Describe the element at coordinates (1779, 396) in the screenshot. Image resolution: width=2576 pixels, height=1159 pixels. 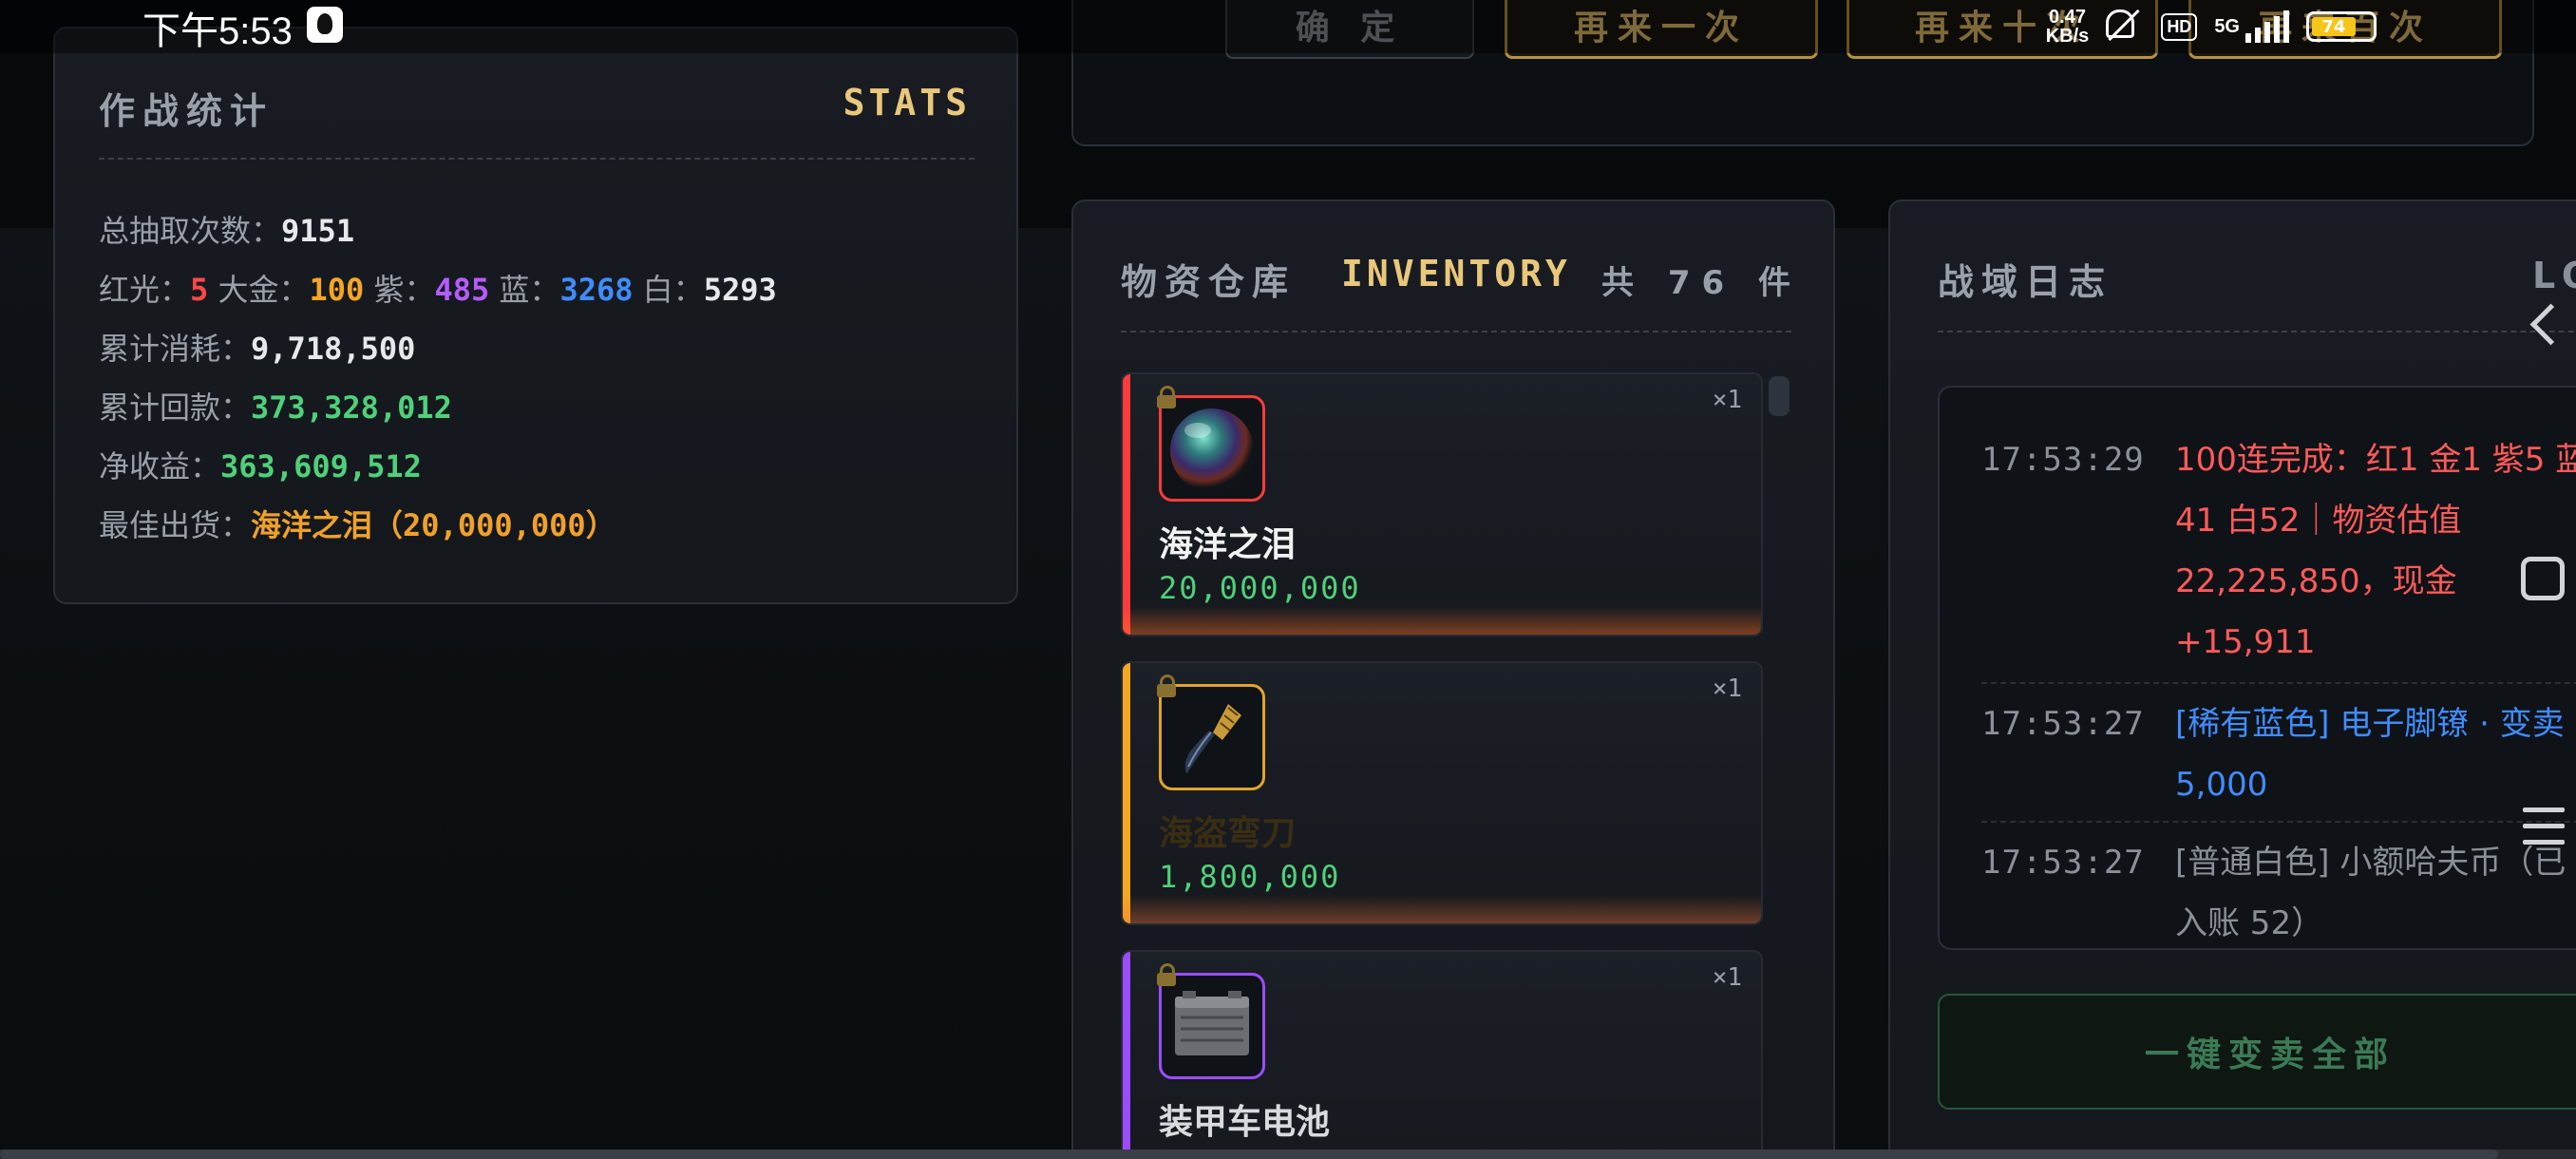
I see `inventory-scrollbar` at that location.